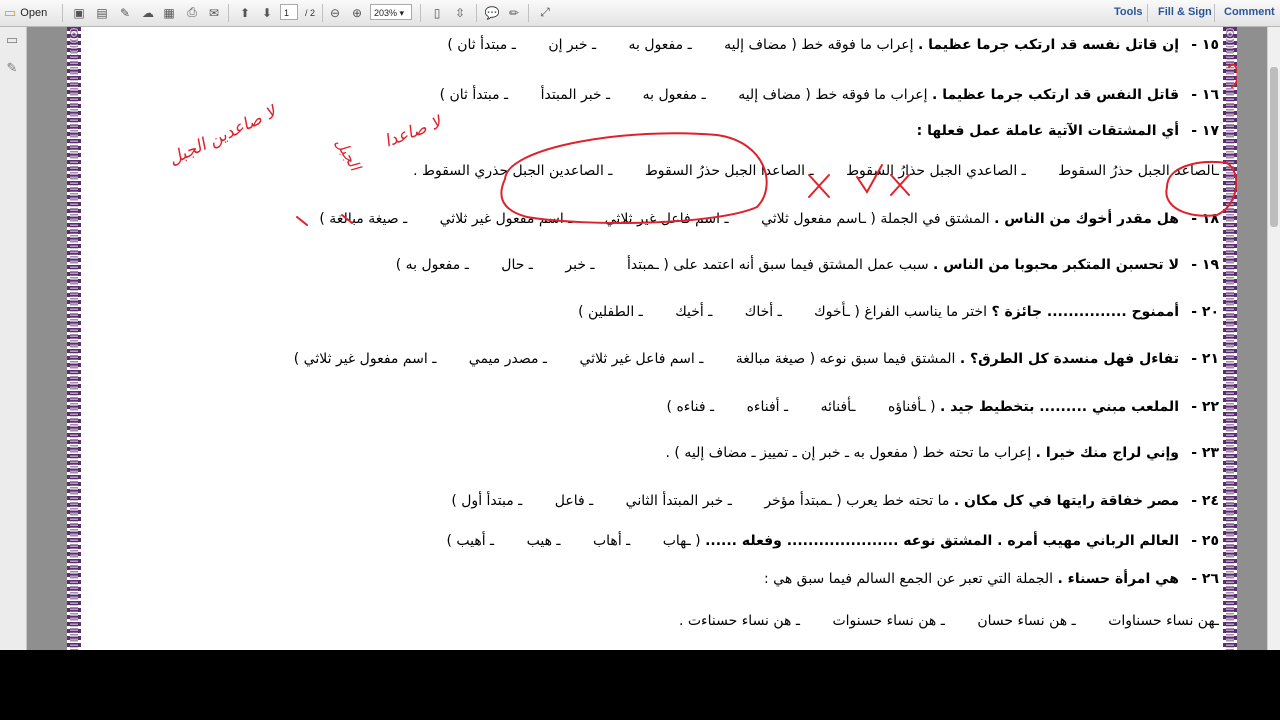 The image size is (1280, 720). What do you see at coordinates (12, 41) in the screenshot?
I see `page-thumbnails-icon: ▭` at bounding box center [12, 41].